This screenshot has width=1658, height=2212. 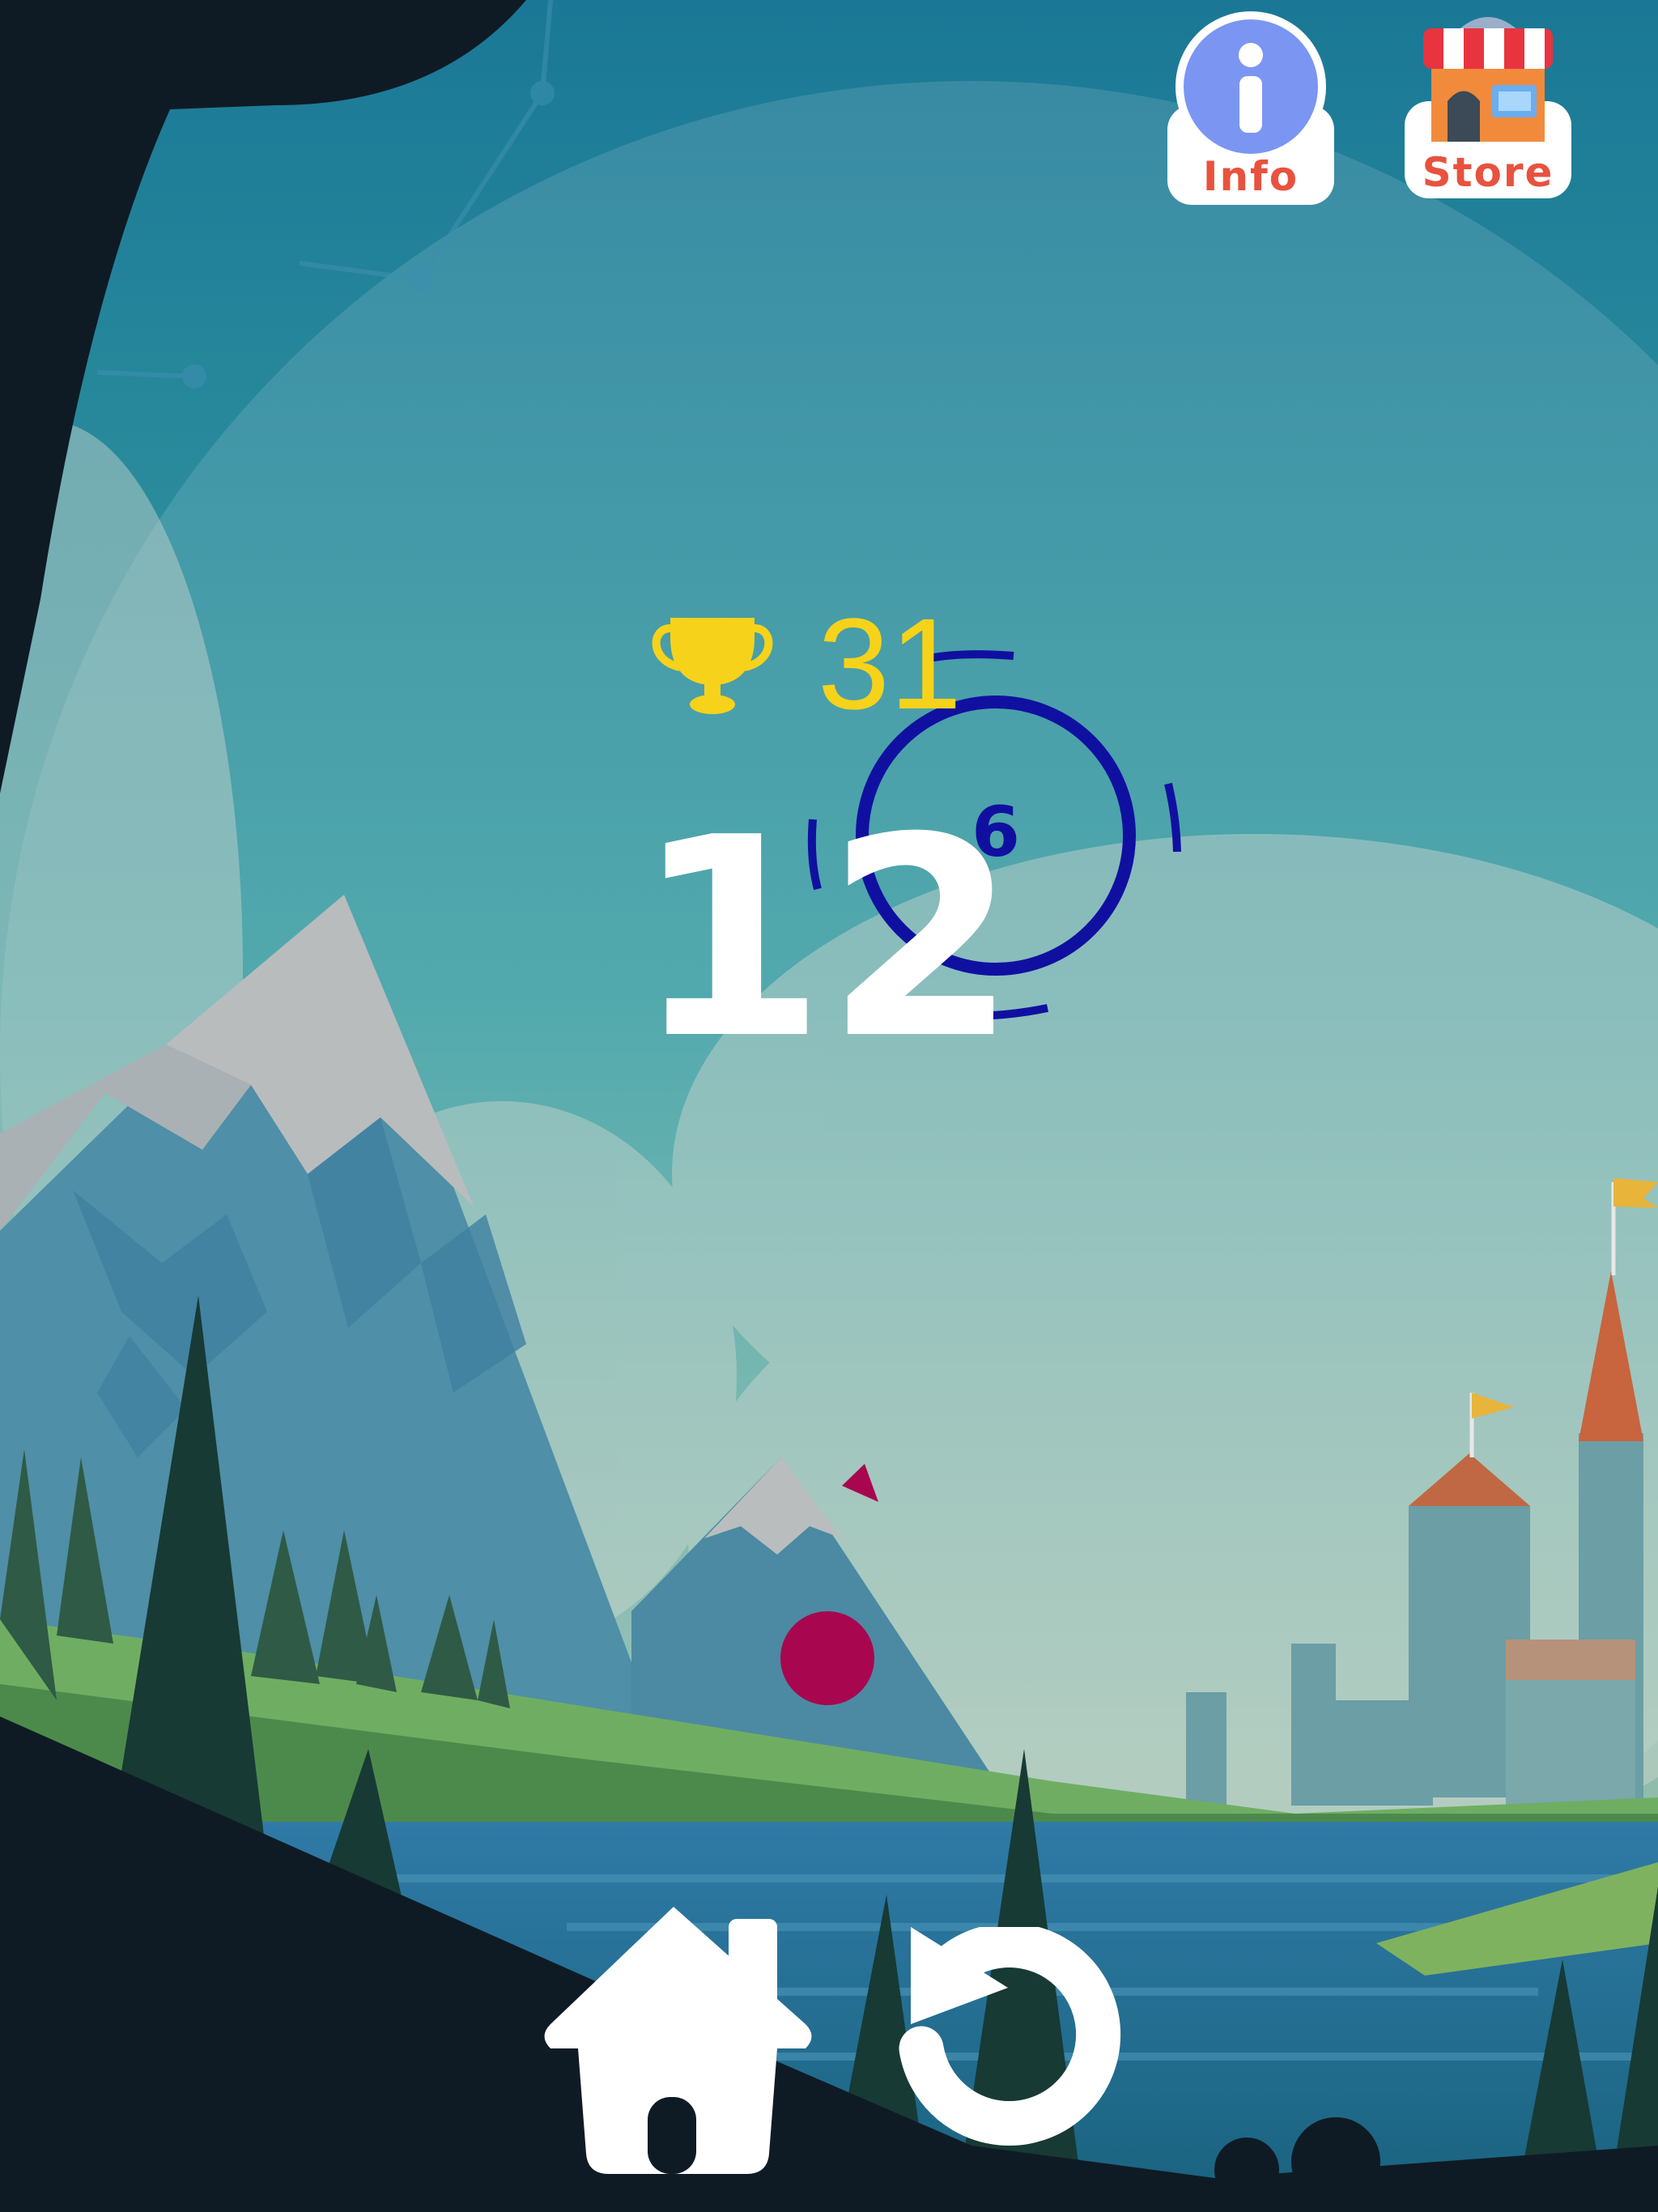 I want to click on best-score-value: 31, so click(x=890, y=664).